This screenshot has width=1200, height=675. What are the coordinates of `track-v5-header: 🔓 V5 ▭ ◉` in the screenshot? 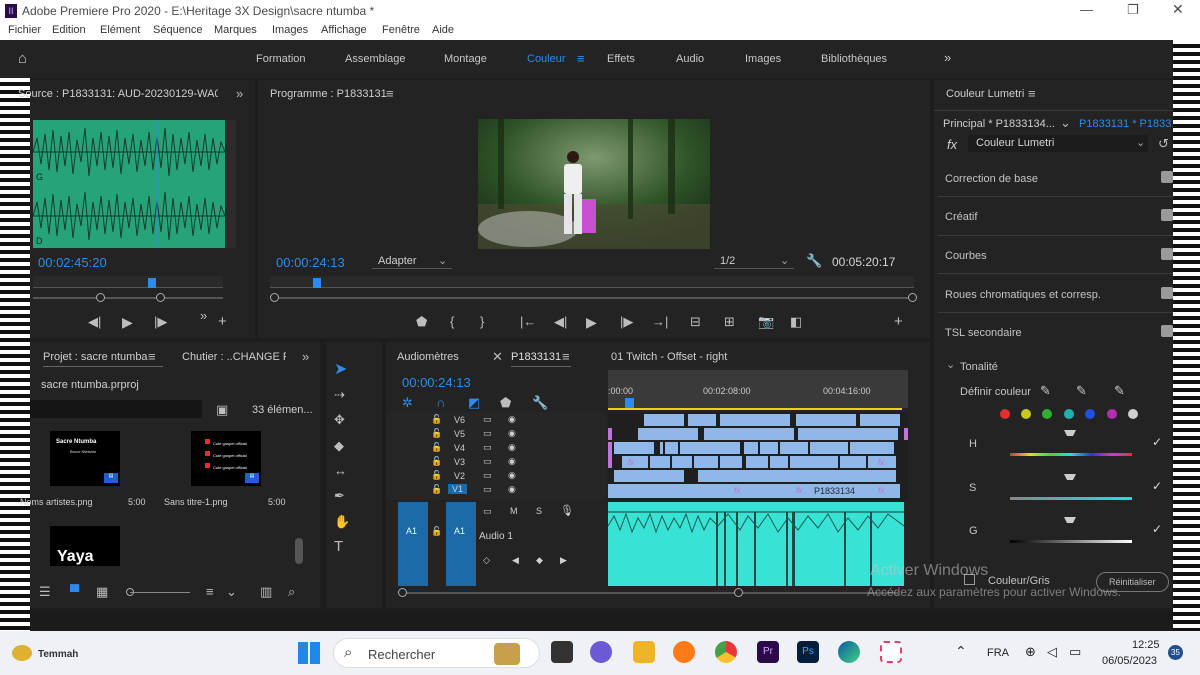 It's located at (513, 434).